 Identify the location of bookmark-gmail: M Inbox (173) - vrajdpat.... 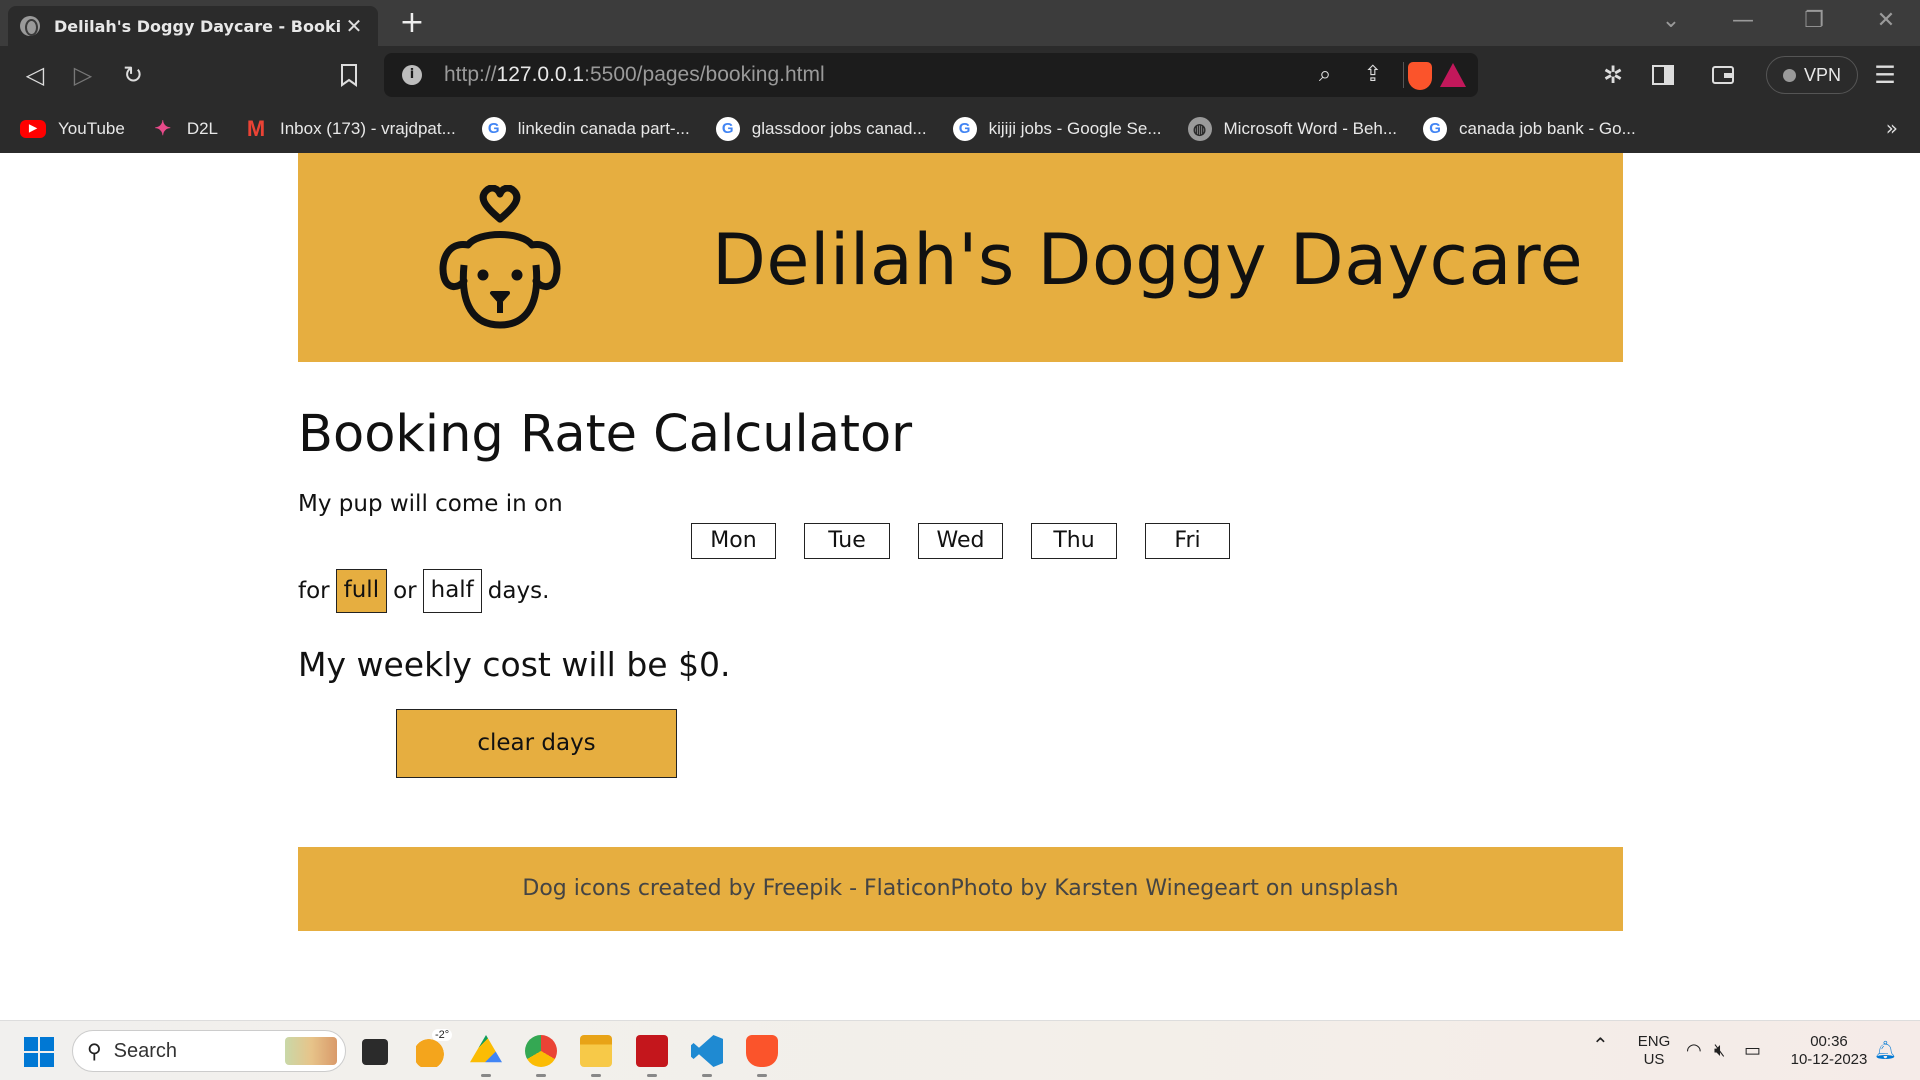
(350, 128).